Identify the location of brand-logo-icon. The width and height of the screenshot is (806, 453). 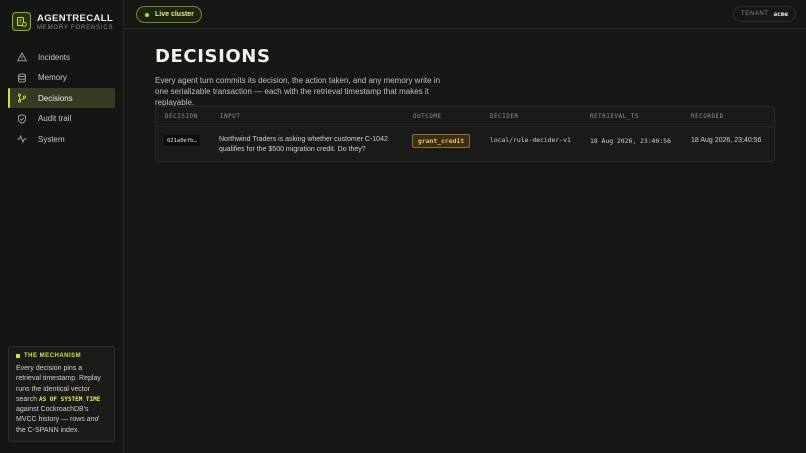
(21, 21).